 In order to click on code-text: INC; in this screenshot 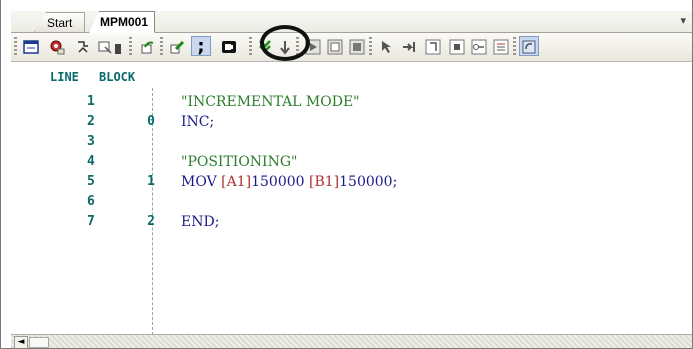, I will do `click(197, 122)`.